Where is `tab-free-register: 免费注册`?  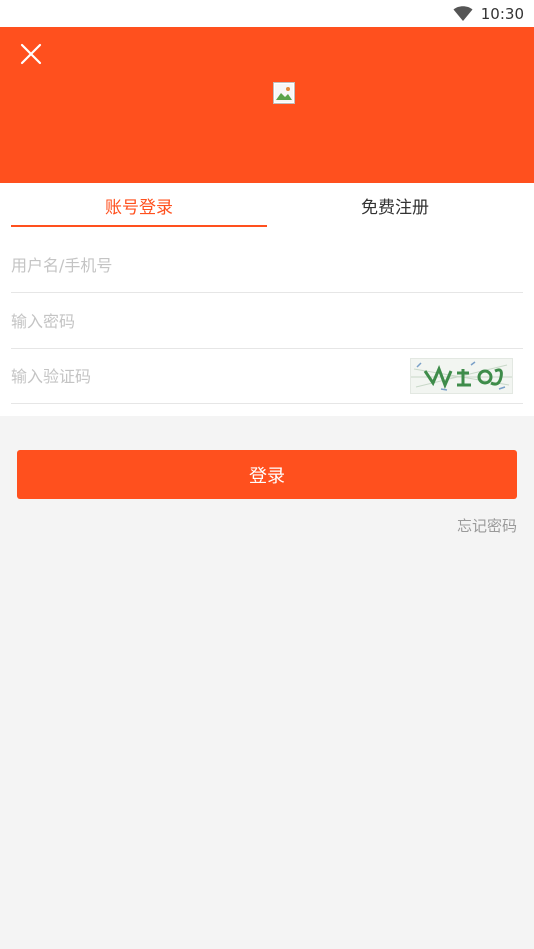 tab-free-register: 免费注册 is located at coordinates (395, 205).